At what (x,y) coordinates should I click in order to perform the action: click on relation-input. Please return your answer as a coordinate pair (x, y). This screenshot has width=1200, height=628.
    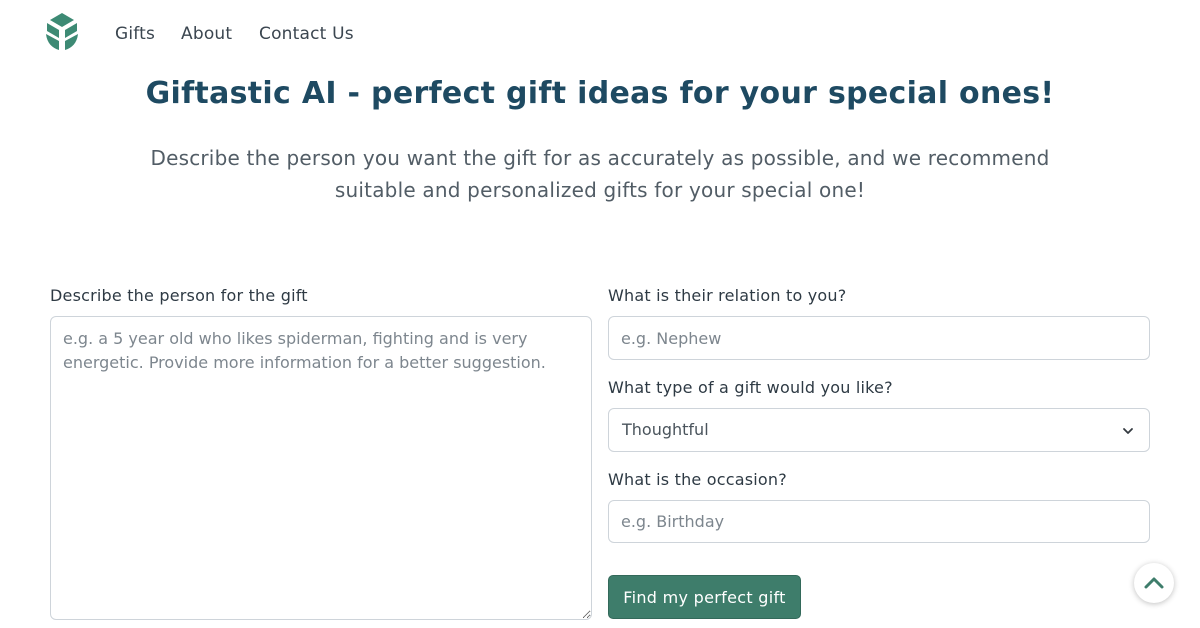
    Looking at the image, I should click on (879, 338).